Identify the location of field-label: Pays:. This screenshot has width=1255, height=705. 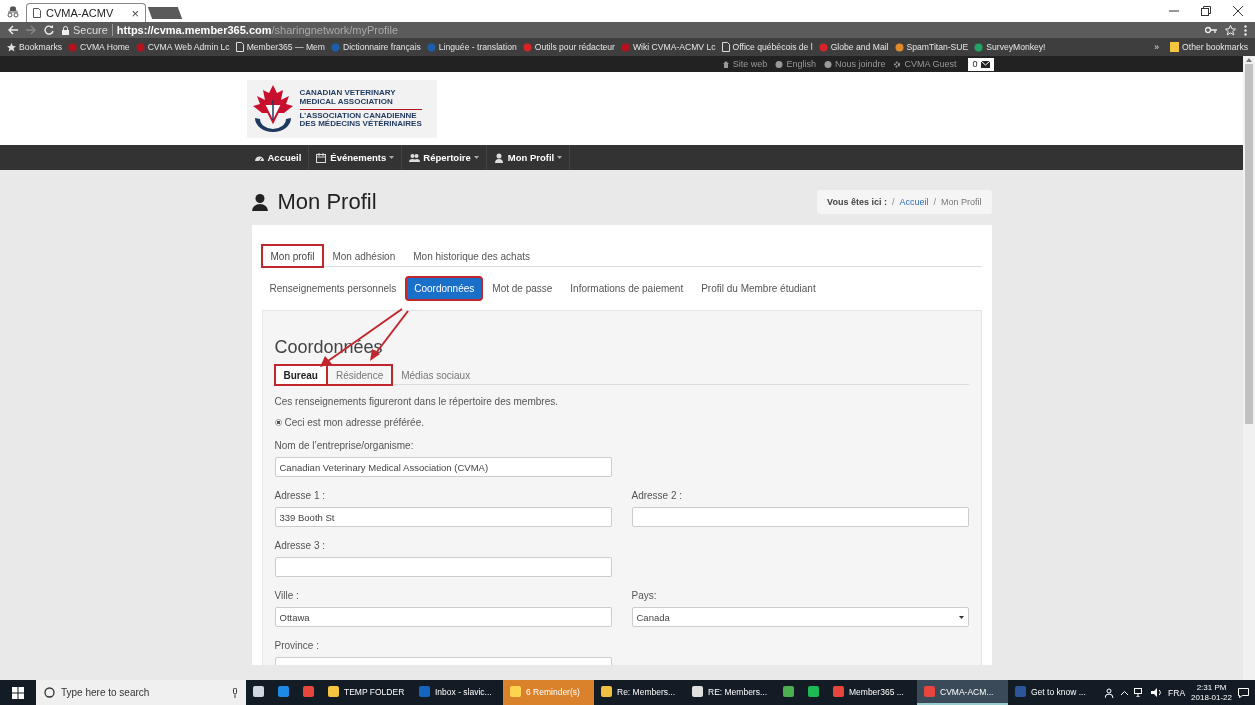
(644, 595).